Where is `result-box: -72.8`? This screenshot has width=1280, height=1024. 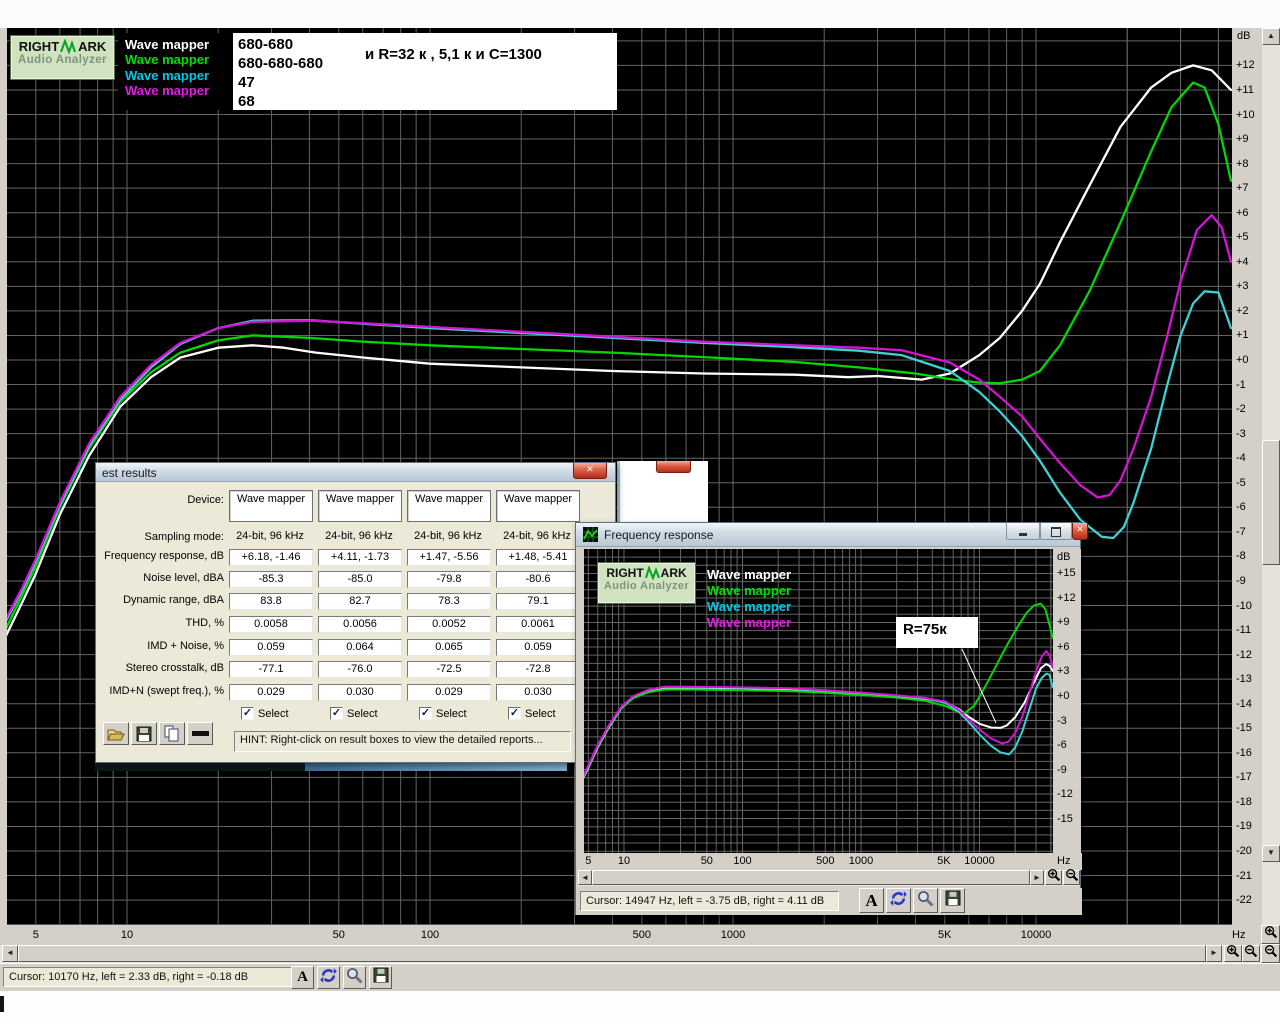
result-box: -72.8 is located at coordinates (538, 669).